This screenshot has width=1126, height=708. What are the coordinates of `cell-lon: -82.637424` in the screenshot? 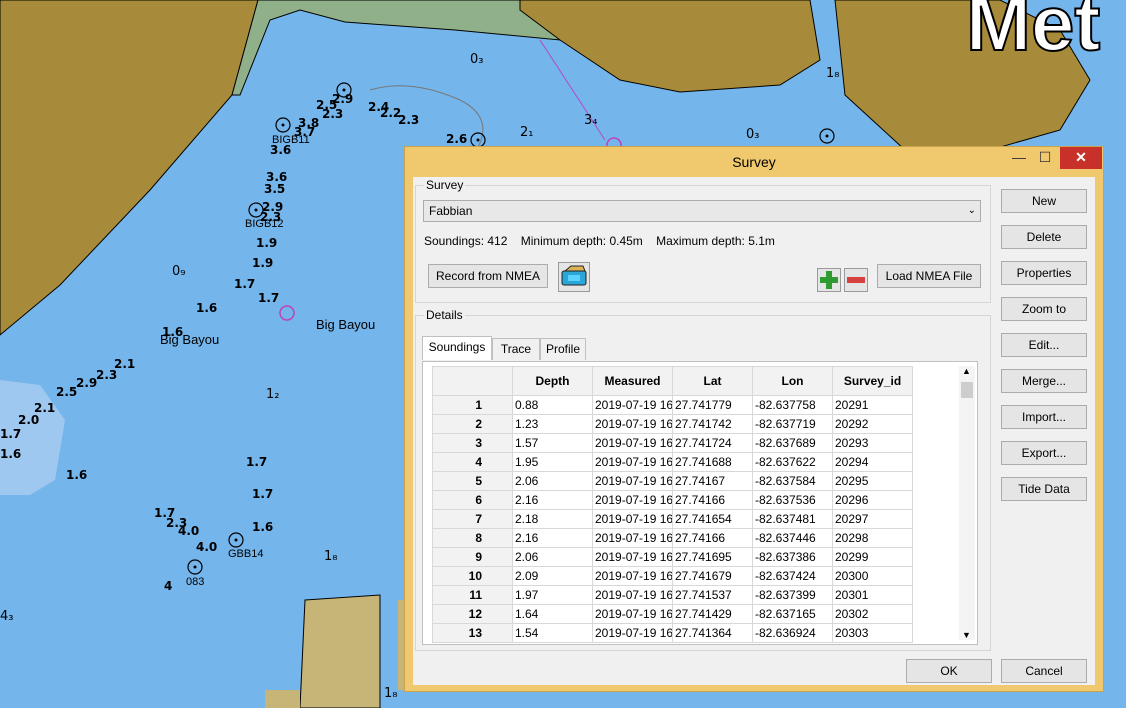 It's located at (792, 576).